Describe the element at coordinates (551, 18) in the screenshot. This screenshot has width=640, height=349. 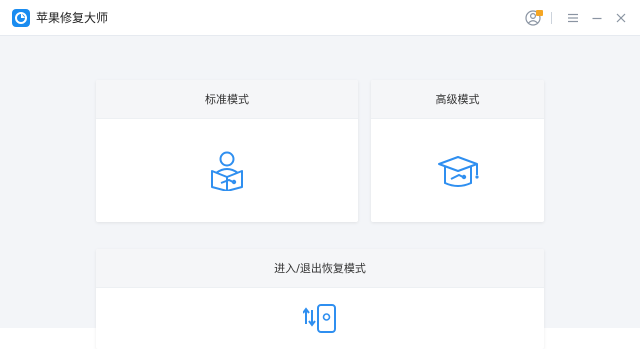
I see `title-bar-divider` at that location.